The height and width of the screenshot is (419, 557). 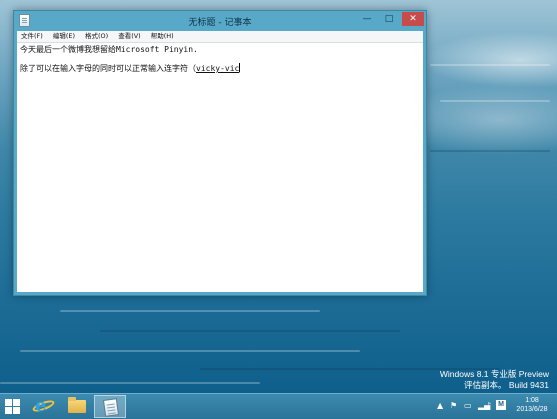 I want to click on text-caret, so click(x=240, y=67).